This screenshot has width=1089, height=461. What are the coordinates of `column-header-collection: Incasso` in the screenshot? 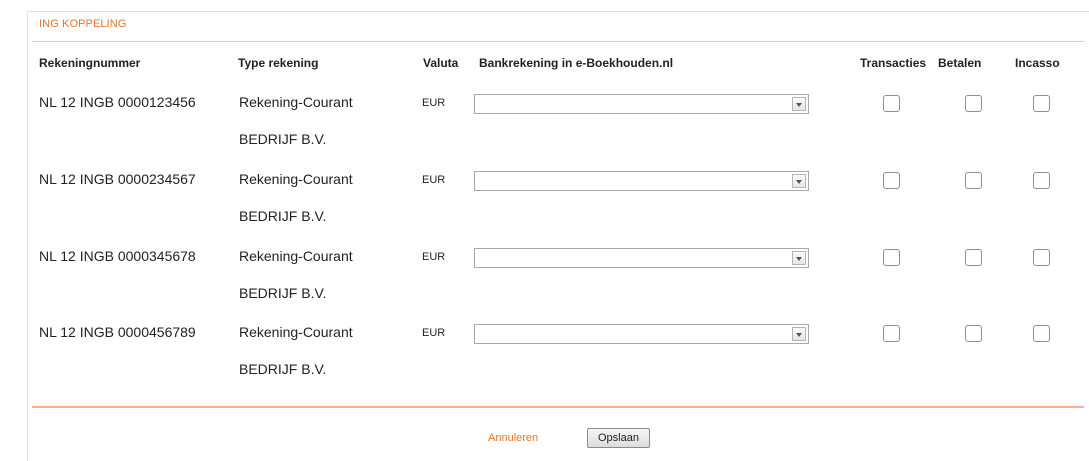 It's located at (1037, 63).